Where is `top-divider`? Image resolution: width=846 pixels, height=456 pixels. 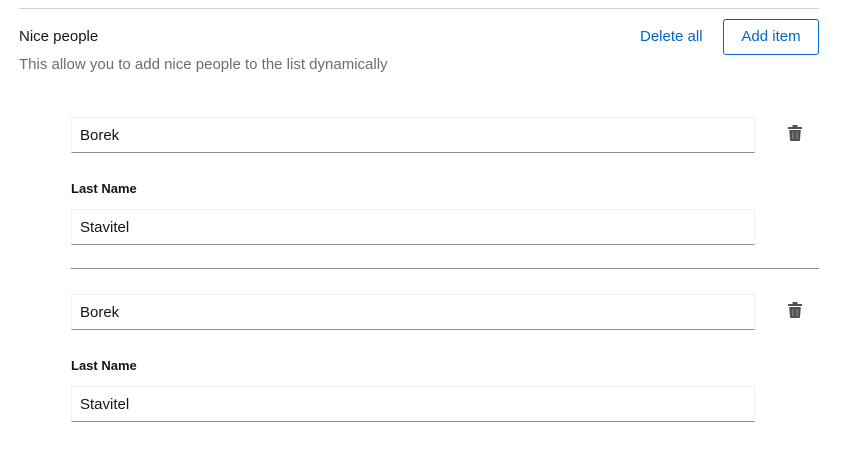
top-divider is located at coordinates (419, 8).